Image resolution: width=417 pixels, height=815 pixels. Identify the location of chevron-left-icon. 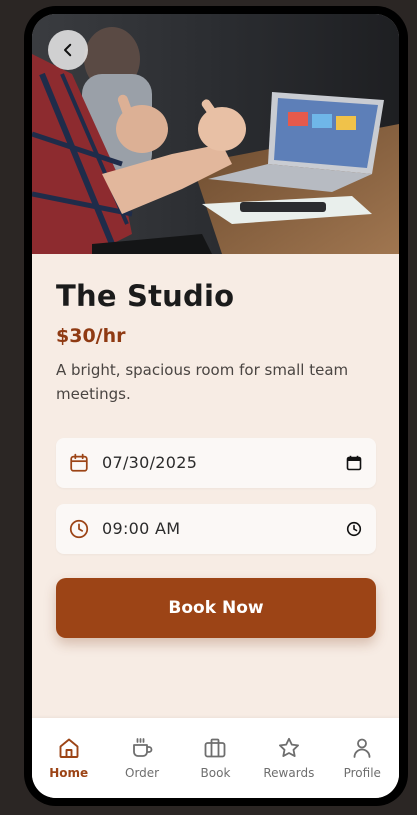
(68, 50).